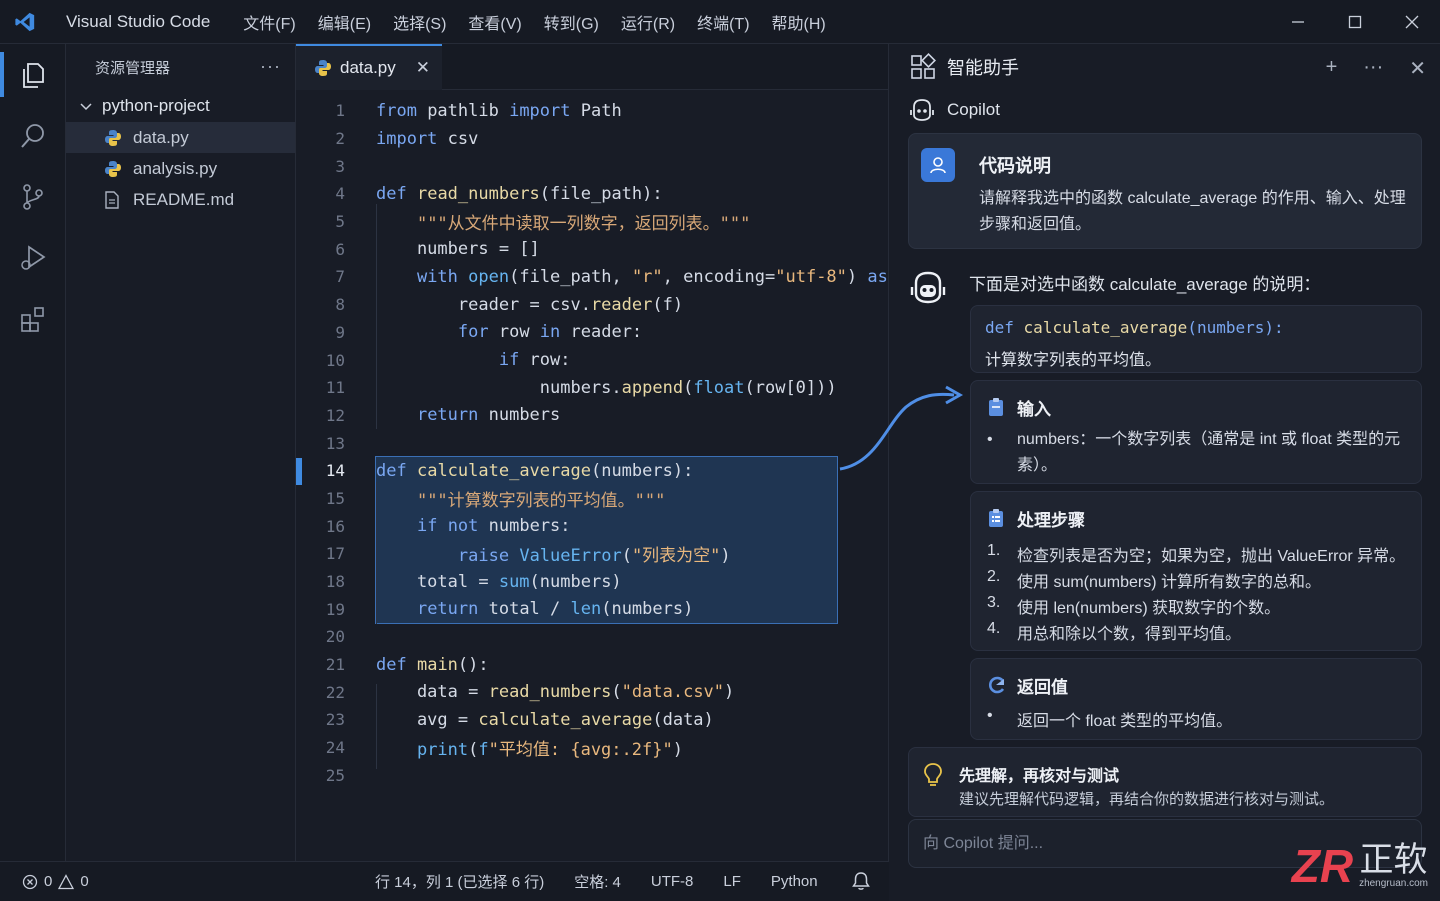 This screenshot has height=901, width=1440. What do you see at coordinates (344, 22) in the screenshot?
I see `menu-edit: 编辑(E)` at bounding box center [344, 22].